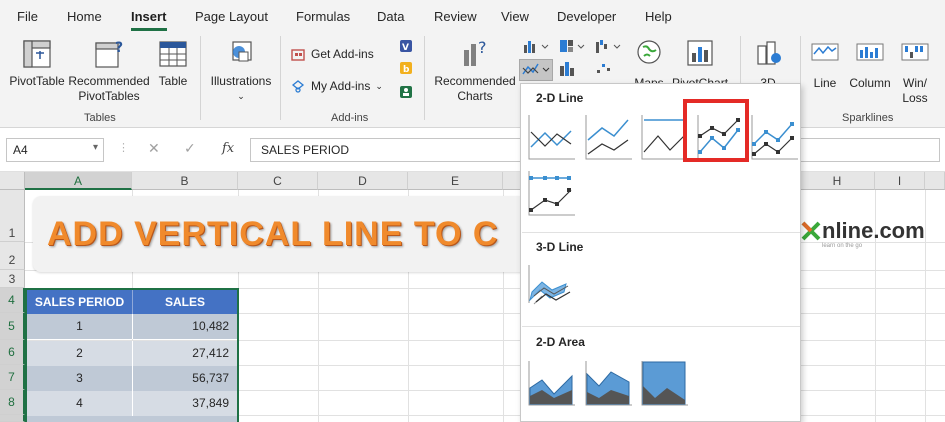 This screenshot has height=422, width=945. I want to click on title-banner: ADD VERTICAL LINE TO C, so click(283, 234).